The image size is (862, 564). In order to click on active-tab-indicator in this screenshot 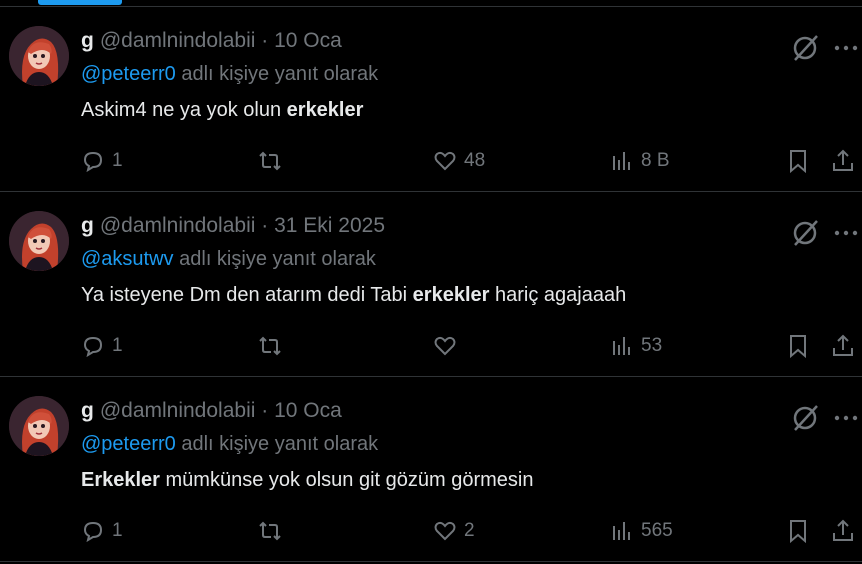, I will do `click(80, 2)`.